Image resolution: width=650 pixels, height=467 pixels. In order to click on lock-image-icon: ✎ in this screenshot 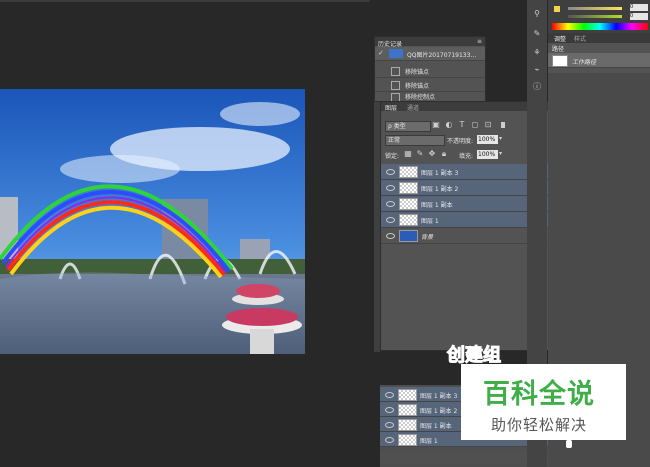, I will do `click(420, 154)`.